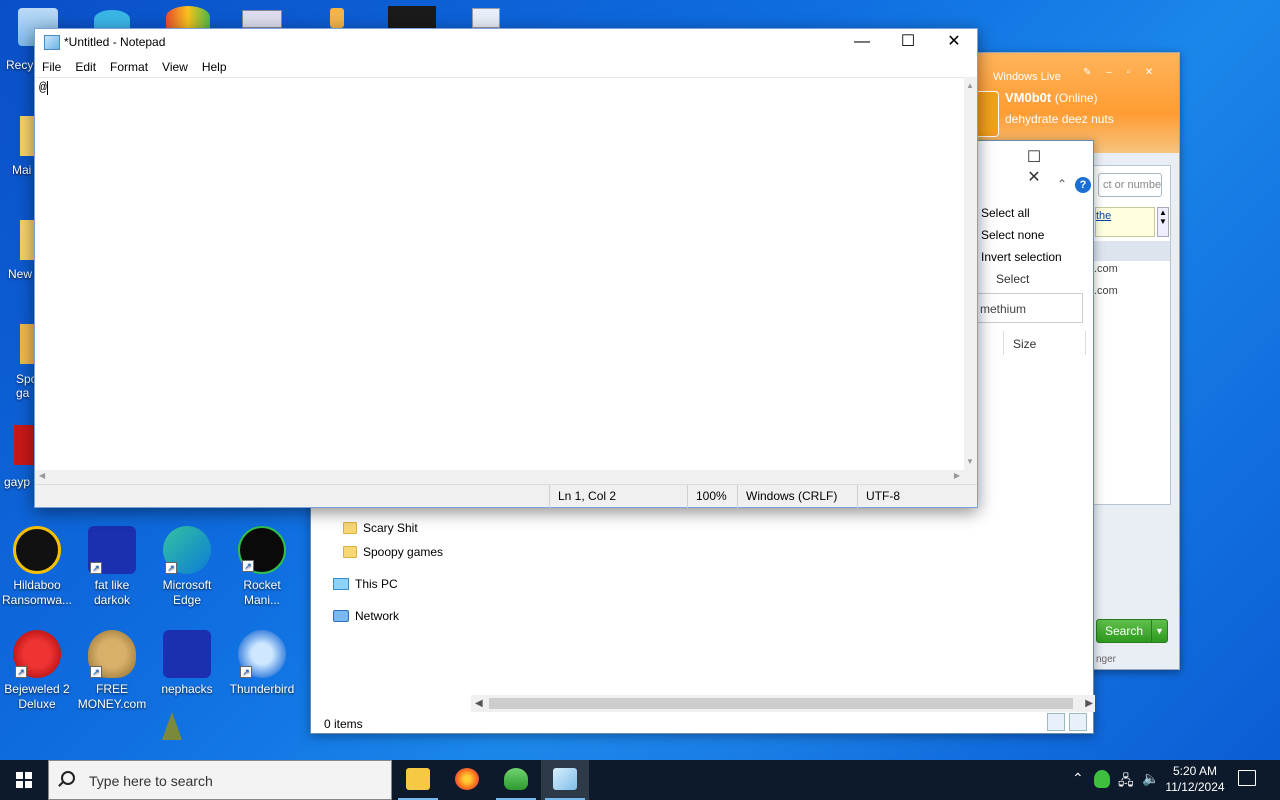 Image resolution: width=1280 pixels, height=800 pixels. I want to click on vertical-scrollbar: ▲ ▼, so click(970, 273).